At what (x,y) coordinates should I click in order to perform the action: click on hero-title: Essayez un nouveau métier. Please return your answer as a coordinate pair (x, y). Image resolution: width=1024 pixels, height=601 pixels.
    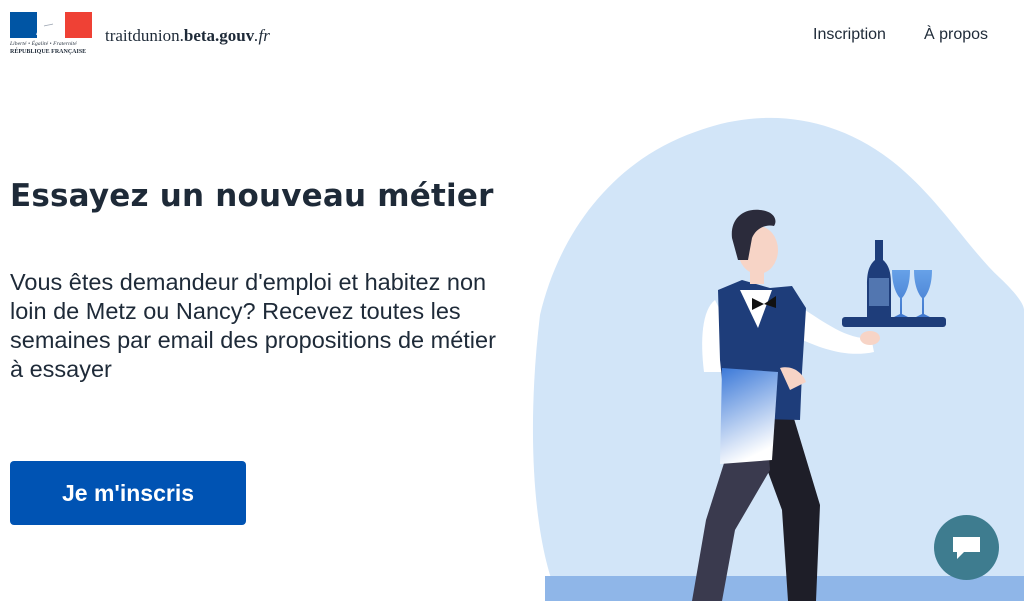
    Looking at the image, I should click on (252, 196).